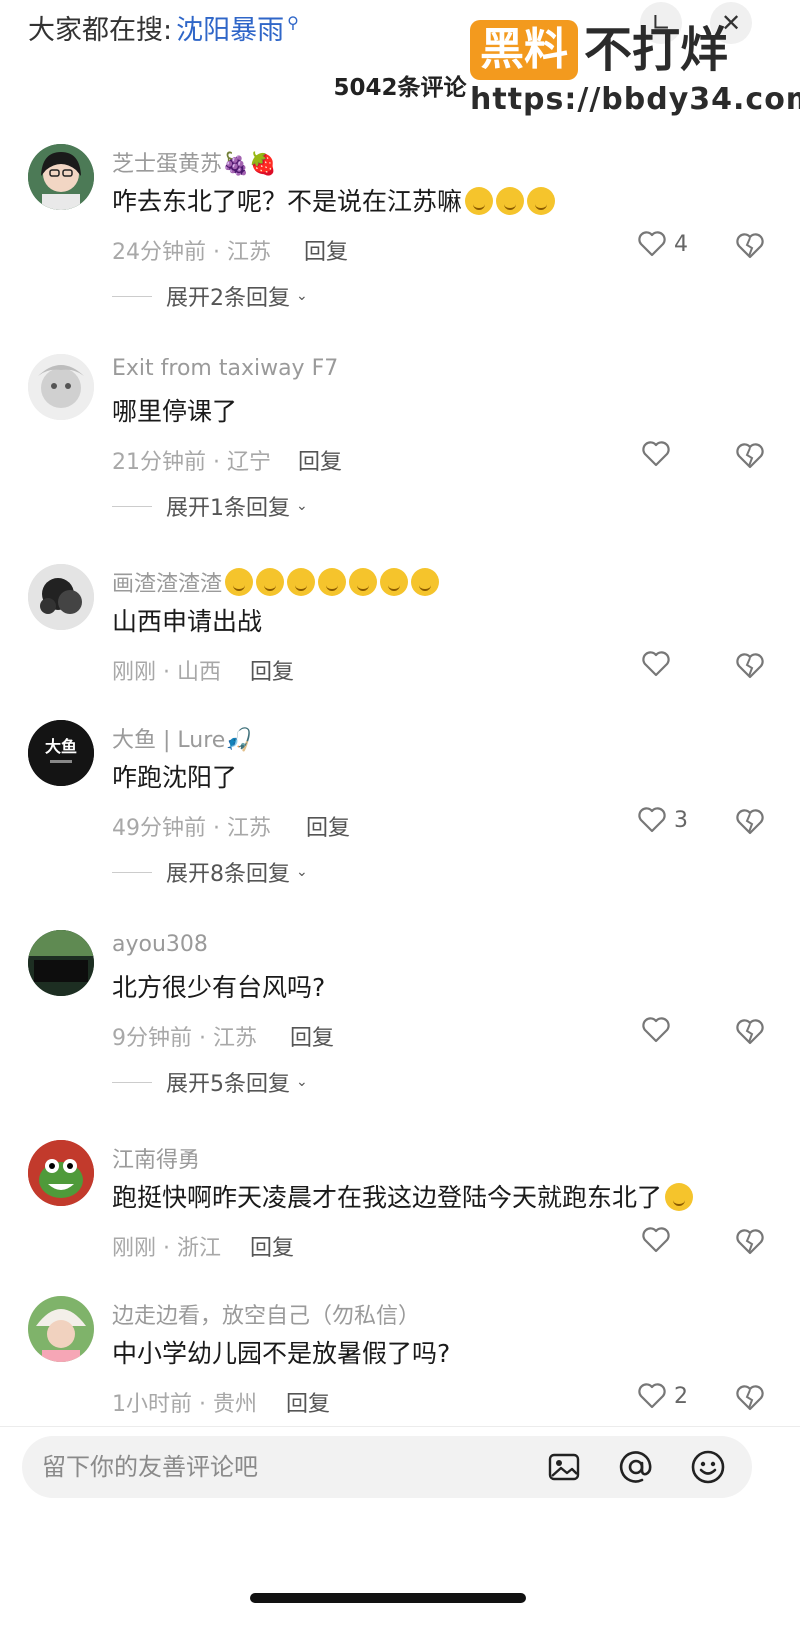  Describe the element at coordinates (175, 777) in the screenshot. I see `comment-text: 咋跑沈阳了` at that location.